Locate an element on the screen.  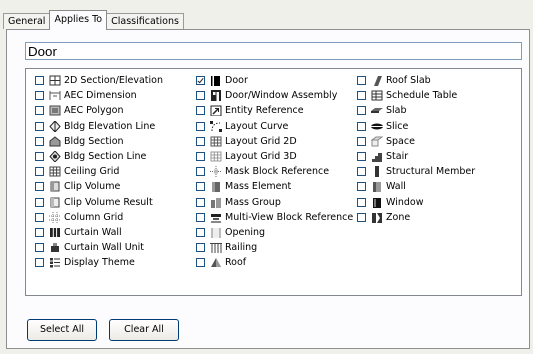
ceiling-grid-icon is located at coordinates (55, 171).